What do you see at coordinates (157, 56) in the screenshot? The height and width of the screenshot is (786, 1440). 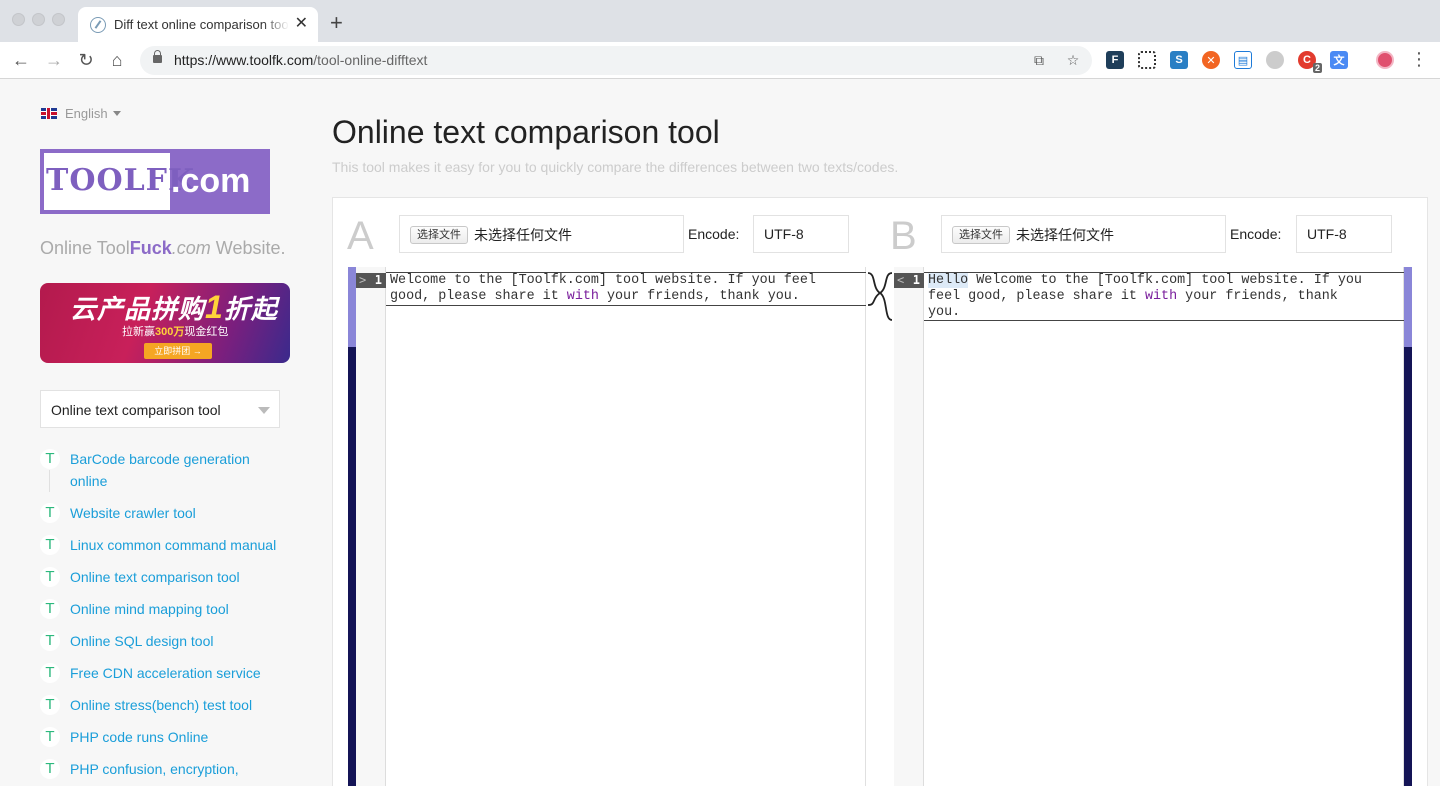 I see `lock-icon` at bounding box center [157, 56].